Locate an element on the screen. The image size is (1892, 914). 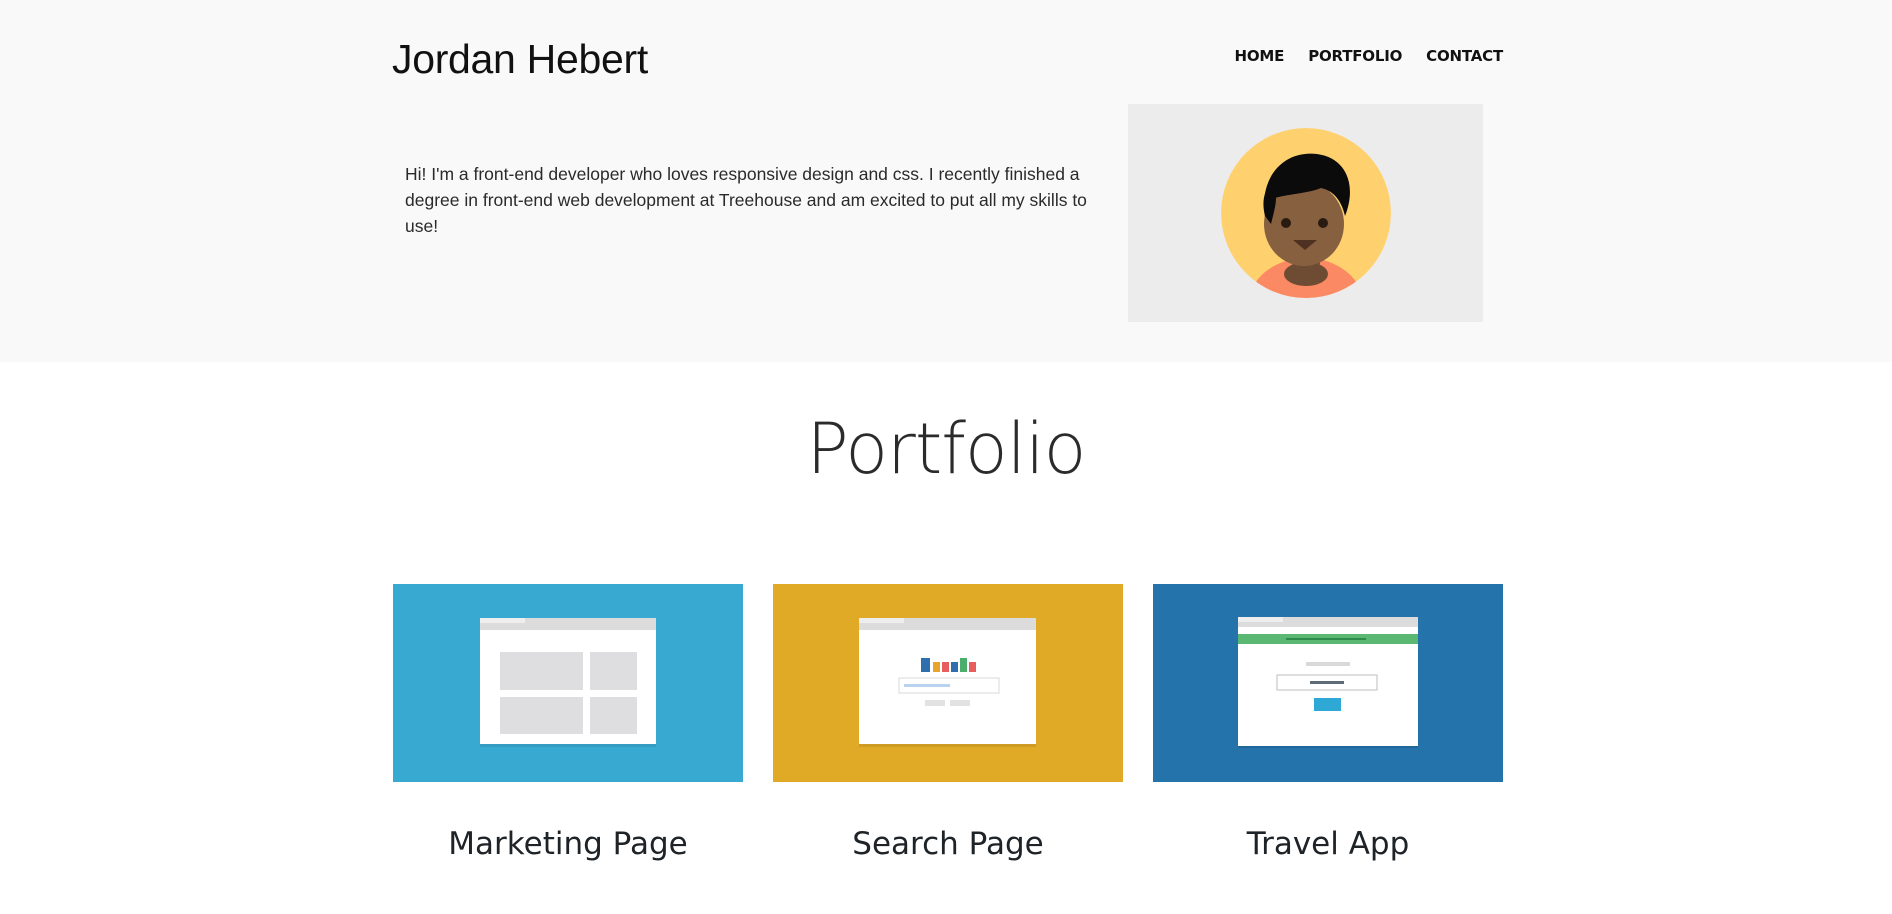
project-title-search-page: Search Page is located at coordinates (948, 844).